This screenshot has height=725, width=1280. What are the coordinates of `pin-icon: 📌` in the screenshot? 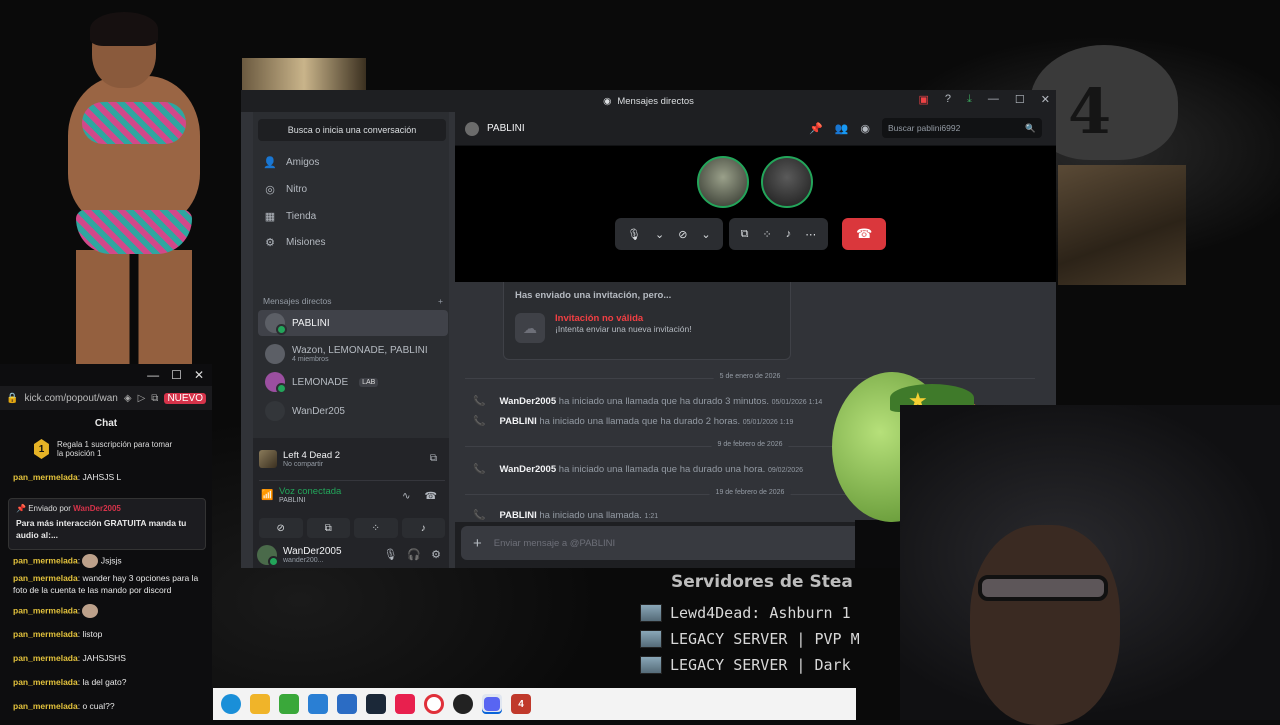 It's located at (816, 128).